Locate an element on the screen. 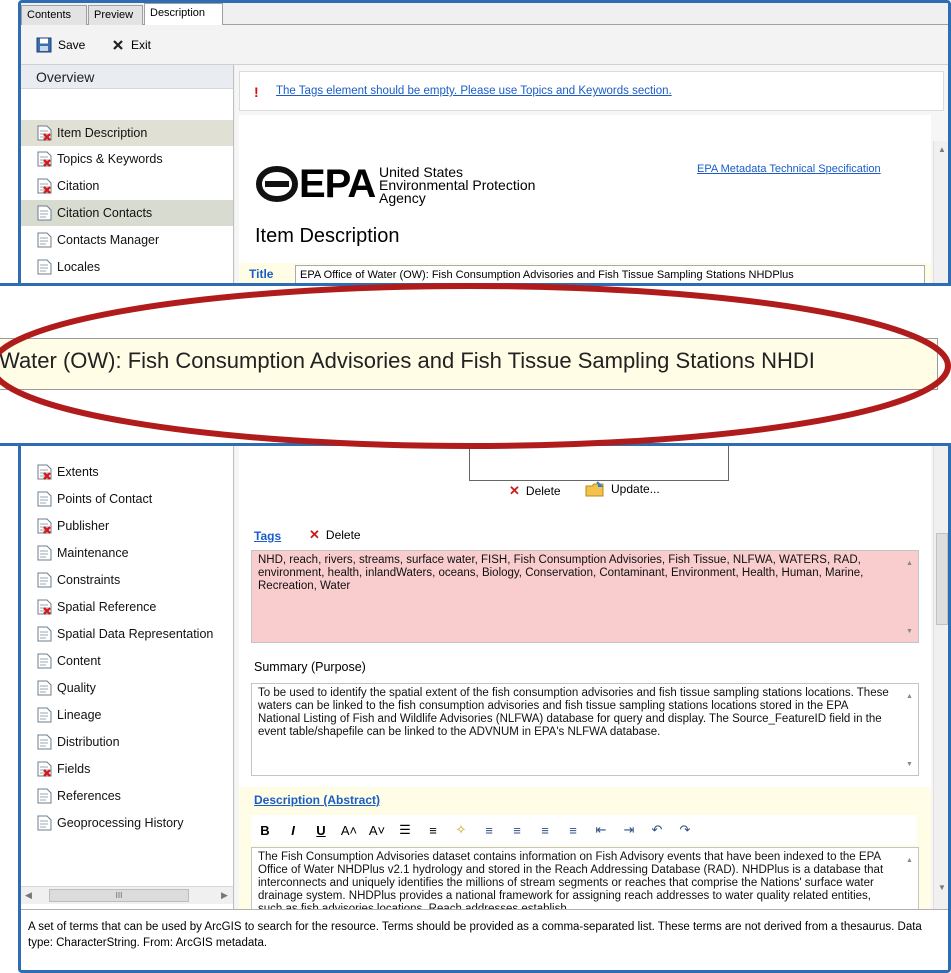 The image size is (951, 973). rte-button-12: ⇤ is located at coordinates (601, 830).